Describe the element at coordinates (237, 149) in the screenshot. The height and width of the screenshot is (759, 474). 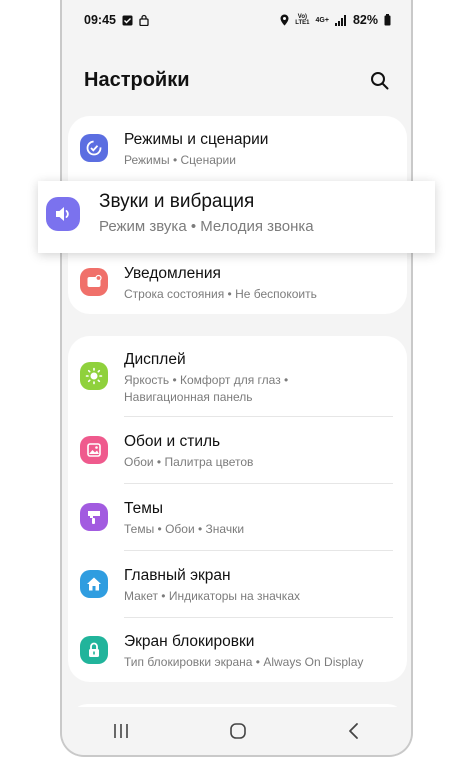
I see `settings-item-modes: Режимы и сценарии Режимы • Сценарии` at that location.